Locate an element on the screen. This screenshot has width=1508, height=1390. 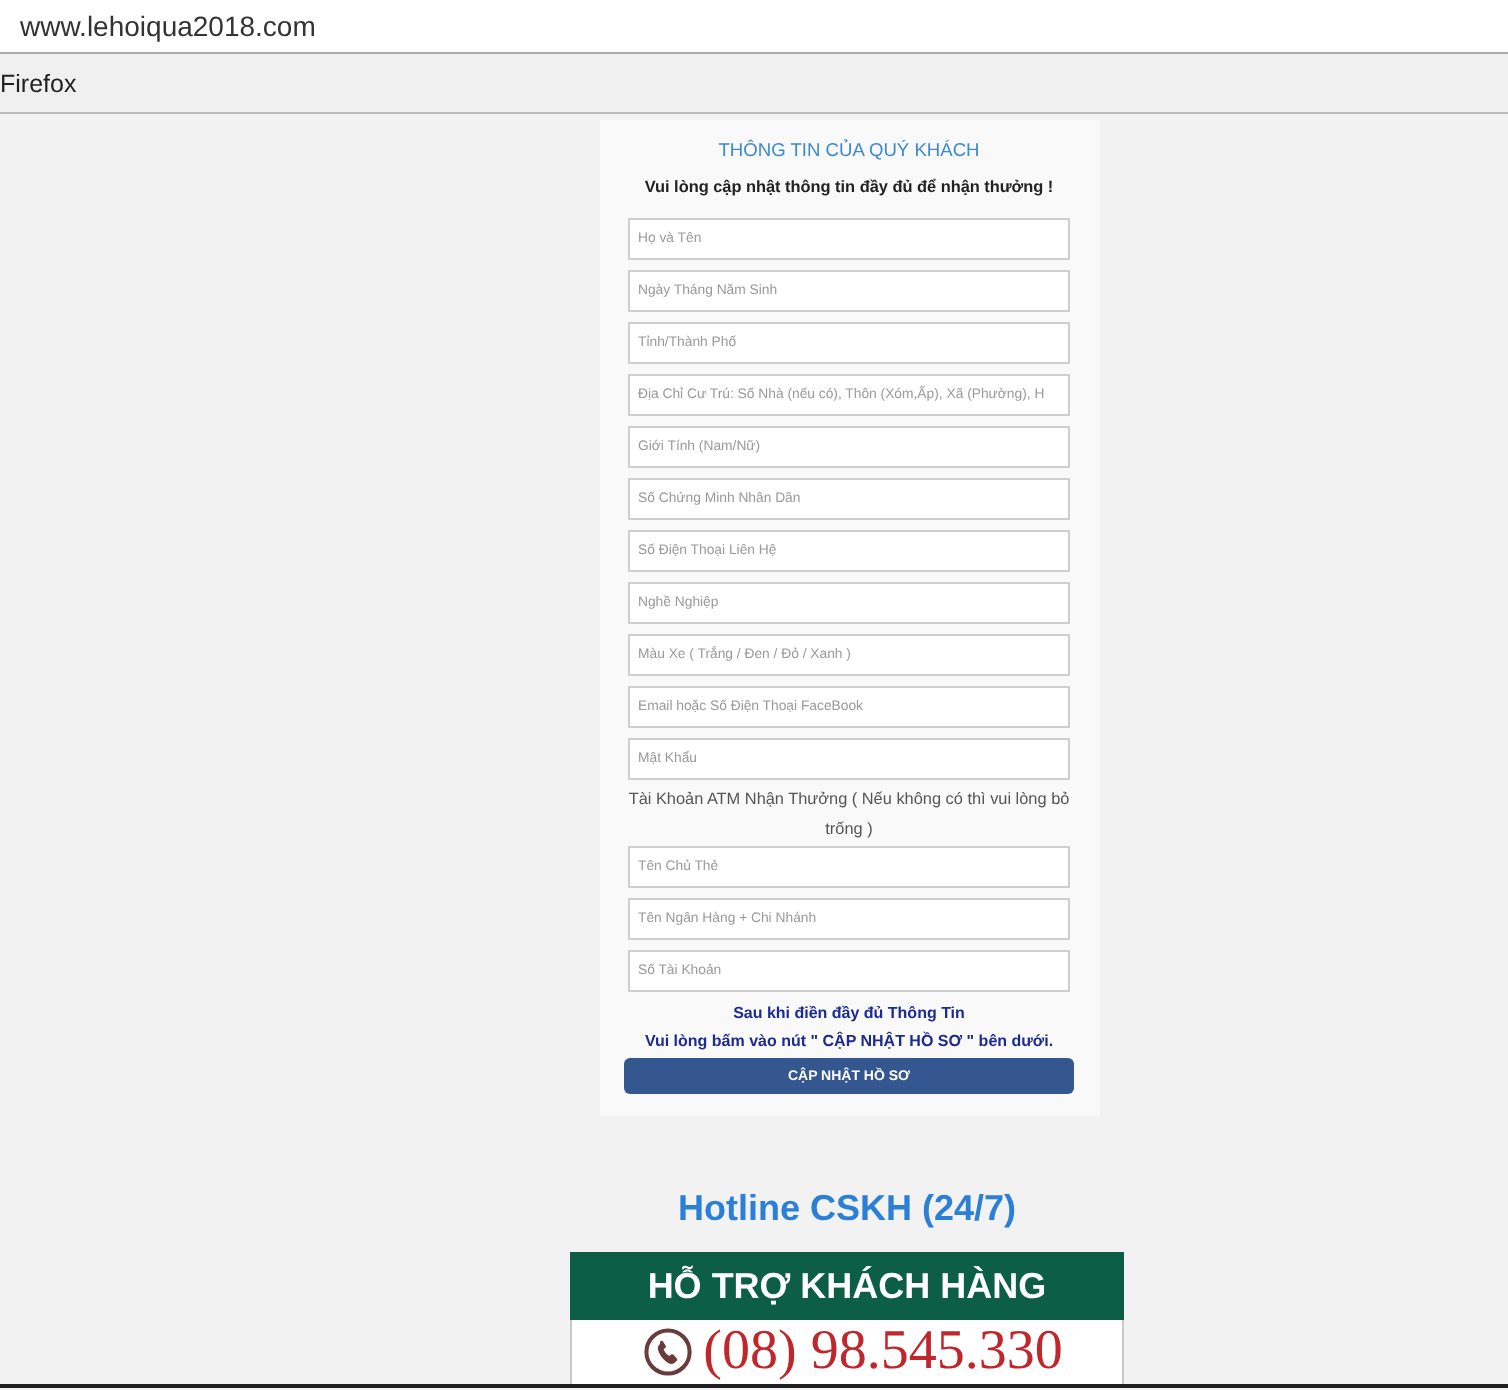
form-title: THÔNG TIN CỦA QUÝ KHÁCH is located at coordinates (849, 150).